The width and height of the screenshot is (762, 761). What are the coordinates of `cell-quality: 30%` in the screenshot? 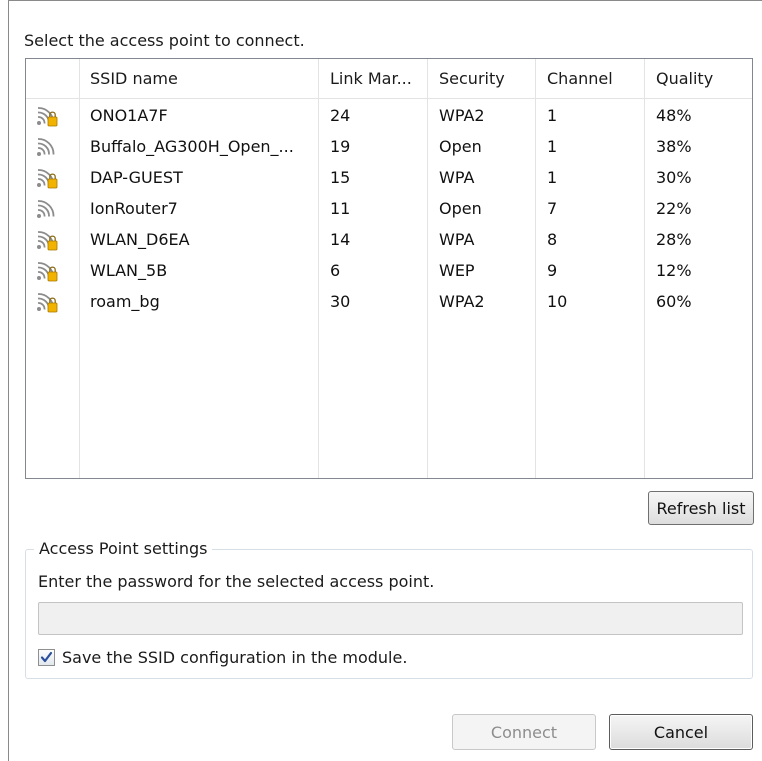 It's located at (674, 177).